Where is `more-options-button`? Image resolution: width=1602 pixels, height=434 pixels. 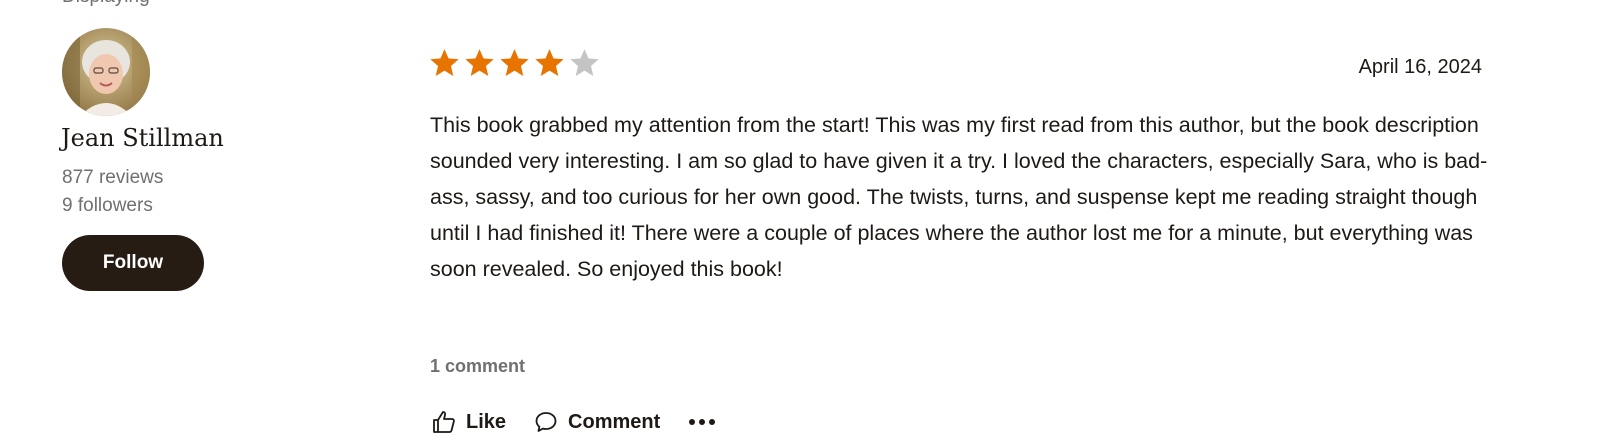
more-options-button is located at coordinates (702, 422).